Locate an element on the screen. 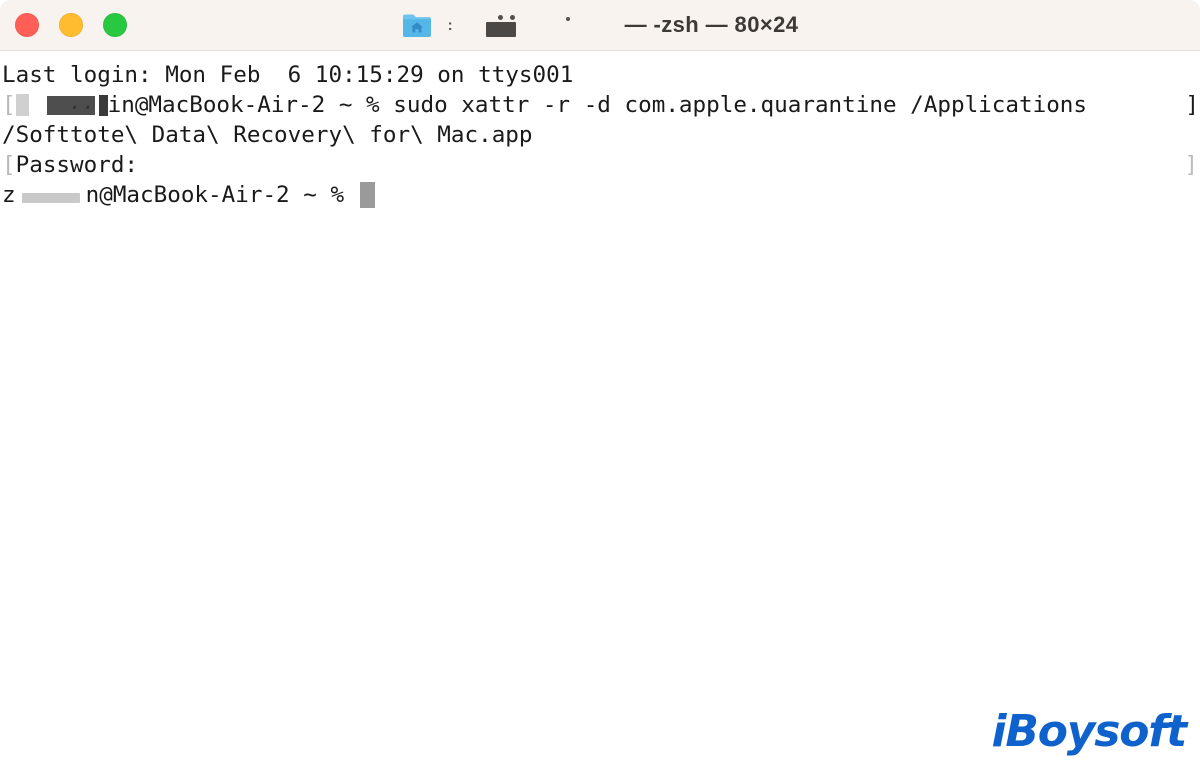 This screenshot has height=772, width=1200. prompt-host-text: in@MacBook-Air-2 ~ % is located at coordinates (250, 105).